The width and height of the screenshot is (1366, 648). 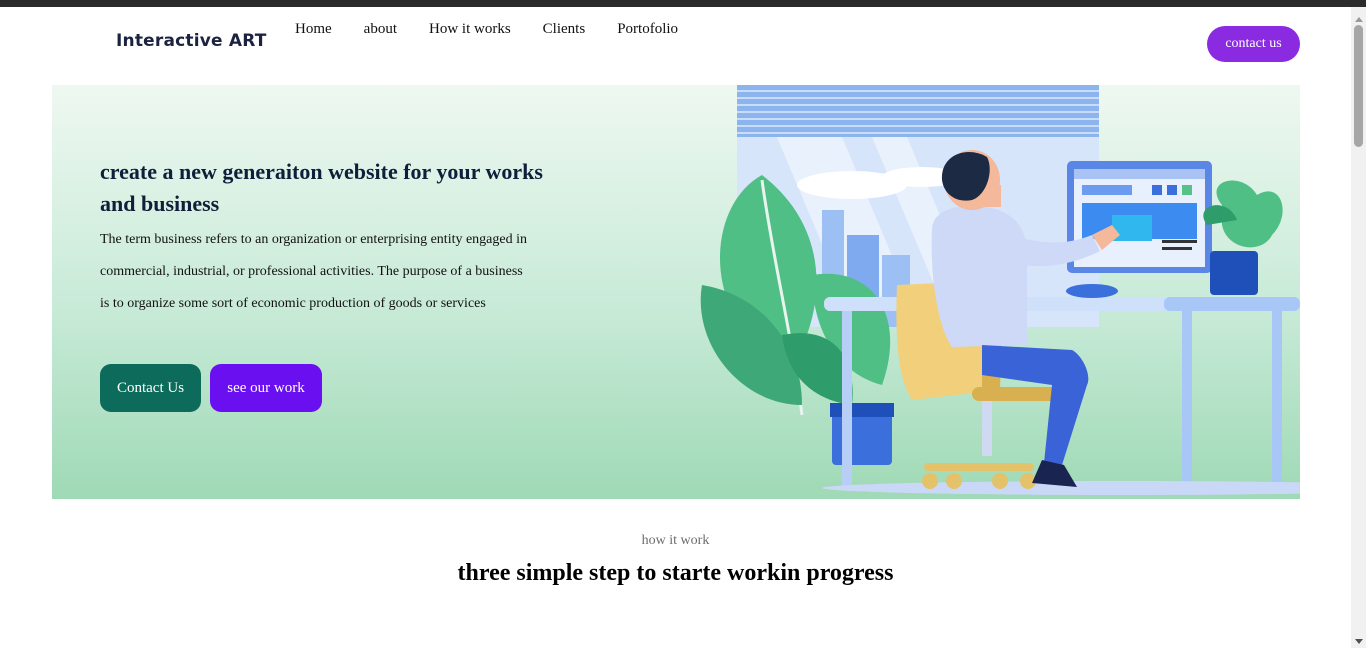 What do you see at coordinates (1243, 237) in the screenshot?
I see `small-plant-graphic` at bounding box center [1243, 237].